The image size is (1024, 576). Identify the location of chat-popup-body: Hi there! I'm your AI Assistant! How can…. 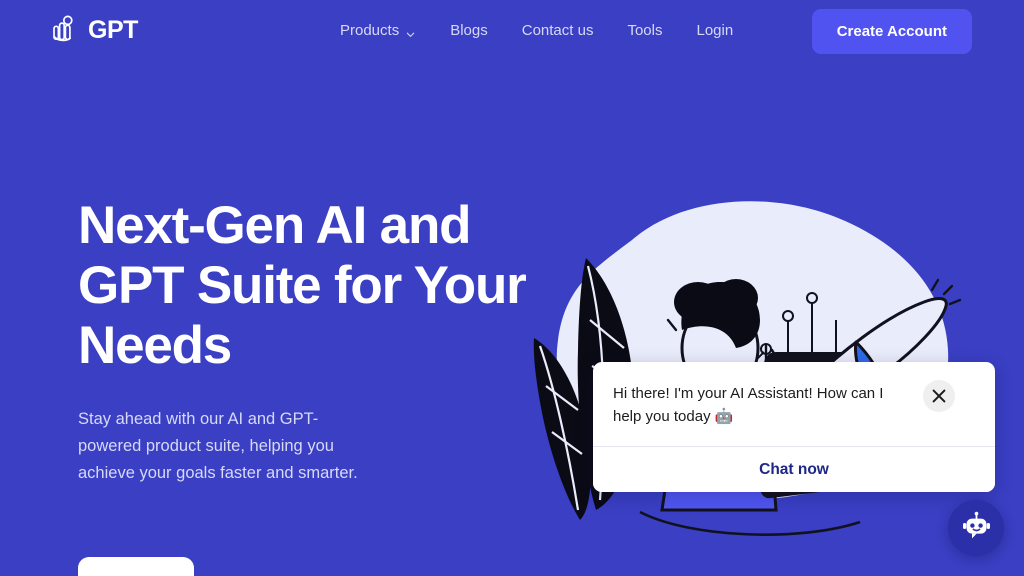
(794, 404).